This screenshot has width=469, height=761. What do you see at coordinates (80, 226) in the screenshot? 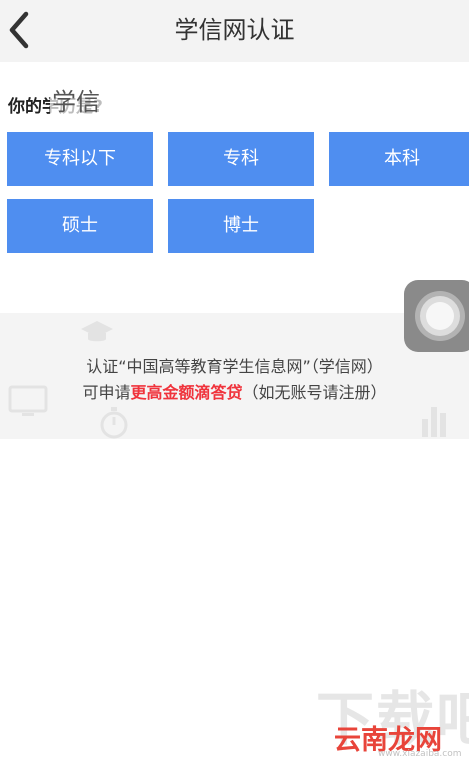
I see `option-master: 硕士` at bounding box center [80, 226].